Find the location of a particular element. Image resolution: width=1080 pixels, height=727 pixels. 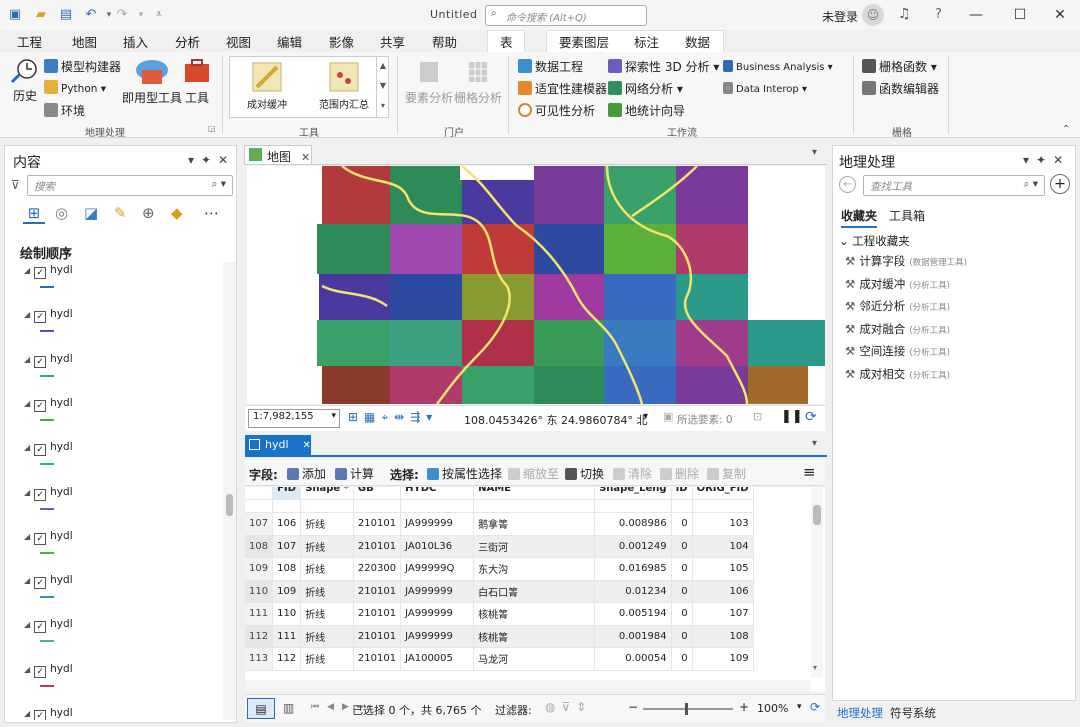

gallery-scroll: ▲ ▼ ▾ is located at coordinates (382, 87).